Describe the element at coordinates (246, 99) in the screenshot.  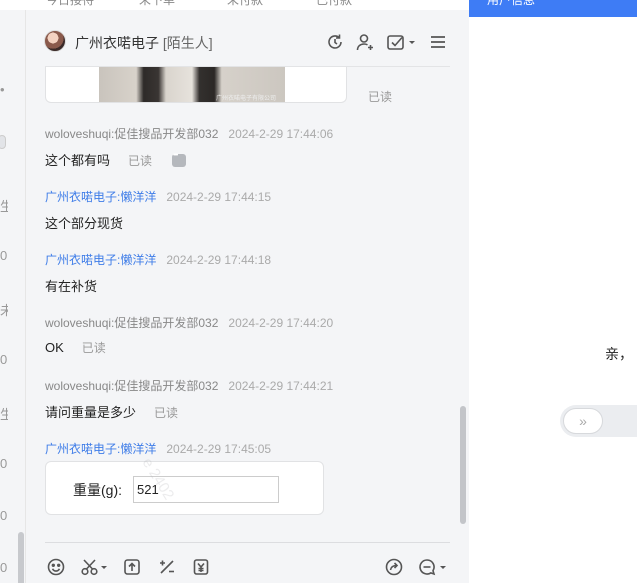
I see `image-watermark: 广州衣喏电子有限公司` at that location.